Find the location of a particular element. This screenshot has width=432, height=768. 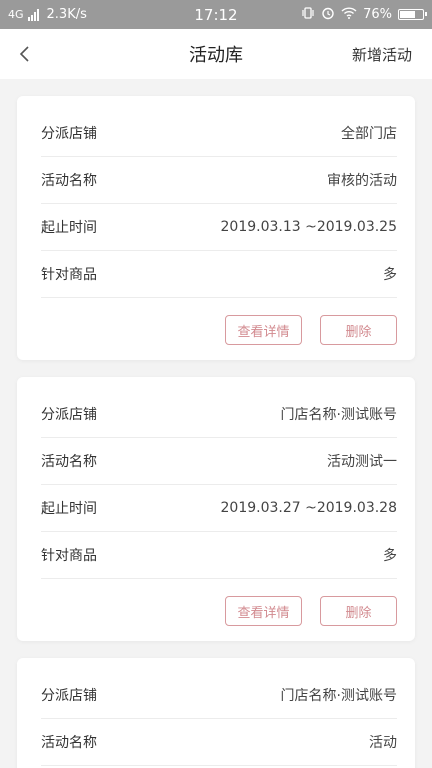

name-row: 活动名称 活动 is located at coordinates (219, 742).